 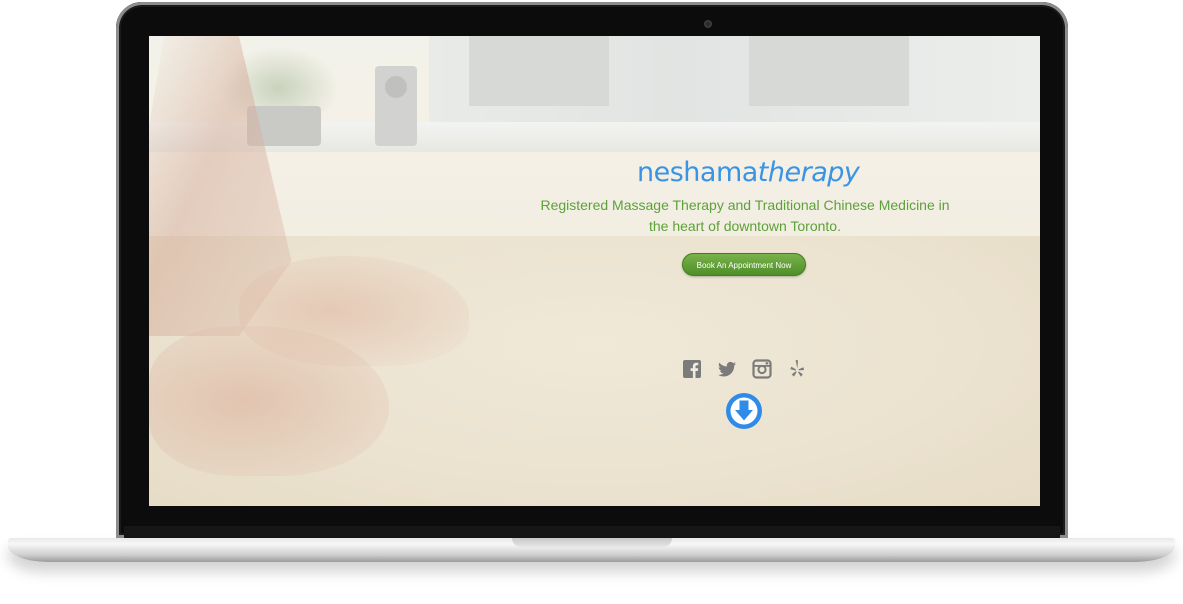 I want to click on yelp-icon, so click(x=797, y=369).